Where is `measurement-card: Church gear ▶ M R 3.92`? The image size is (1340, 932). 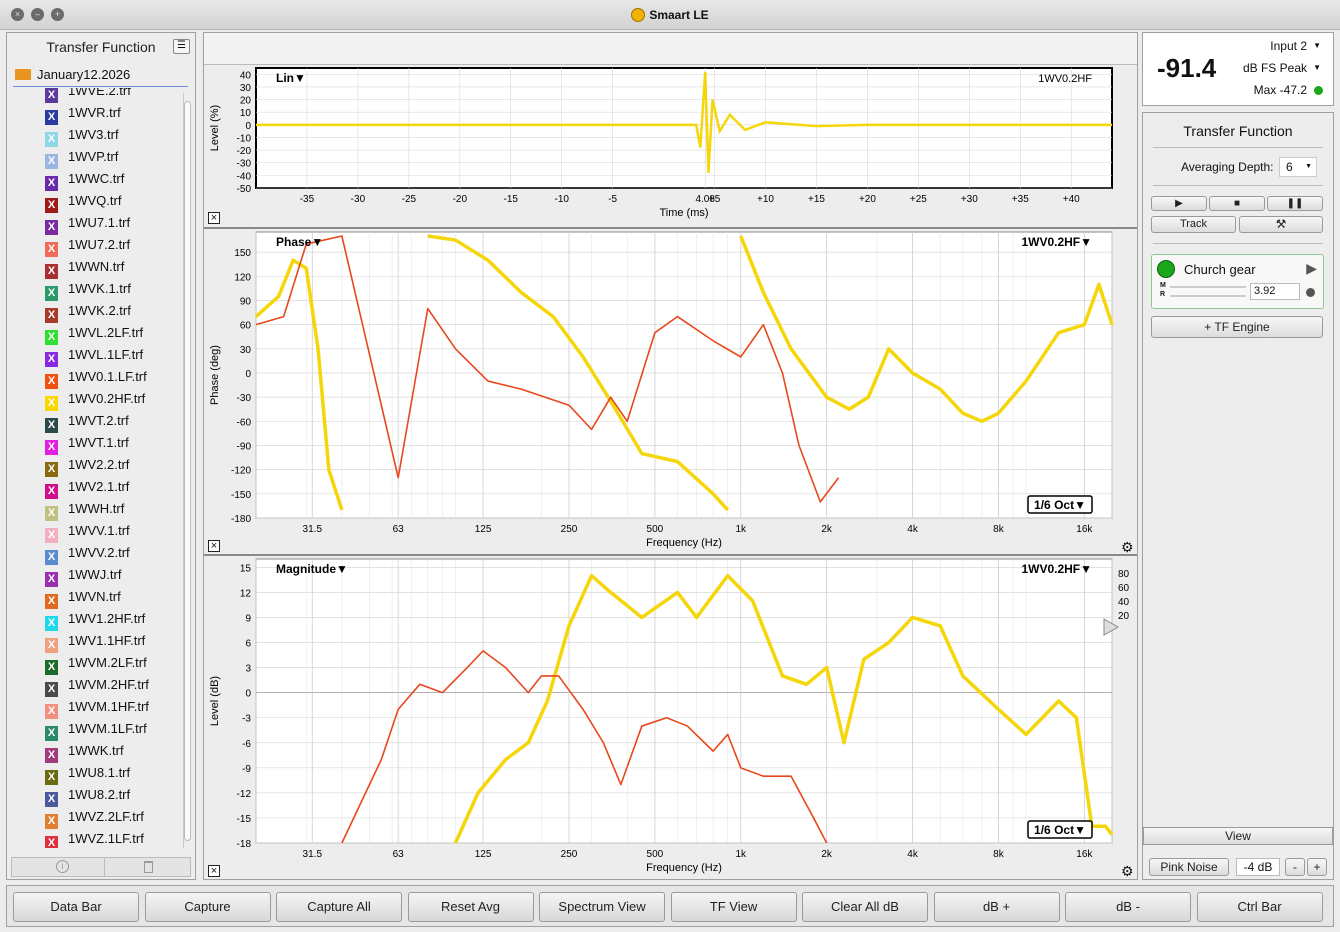
measurement-card: Church gear ▶ M R 3.92 is located at coordinates (1237, 281).